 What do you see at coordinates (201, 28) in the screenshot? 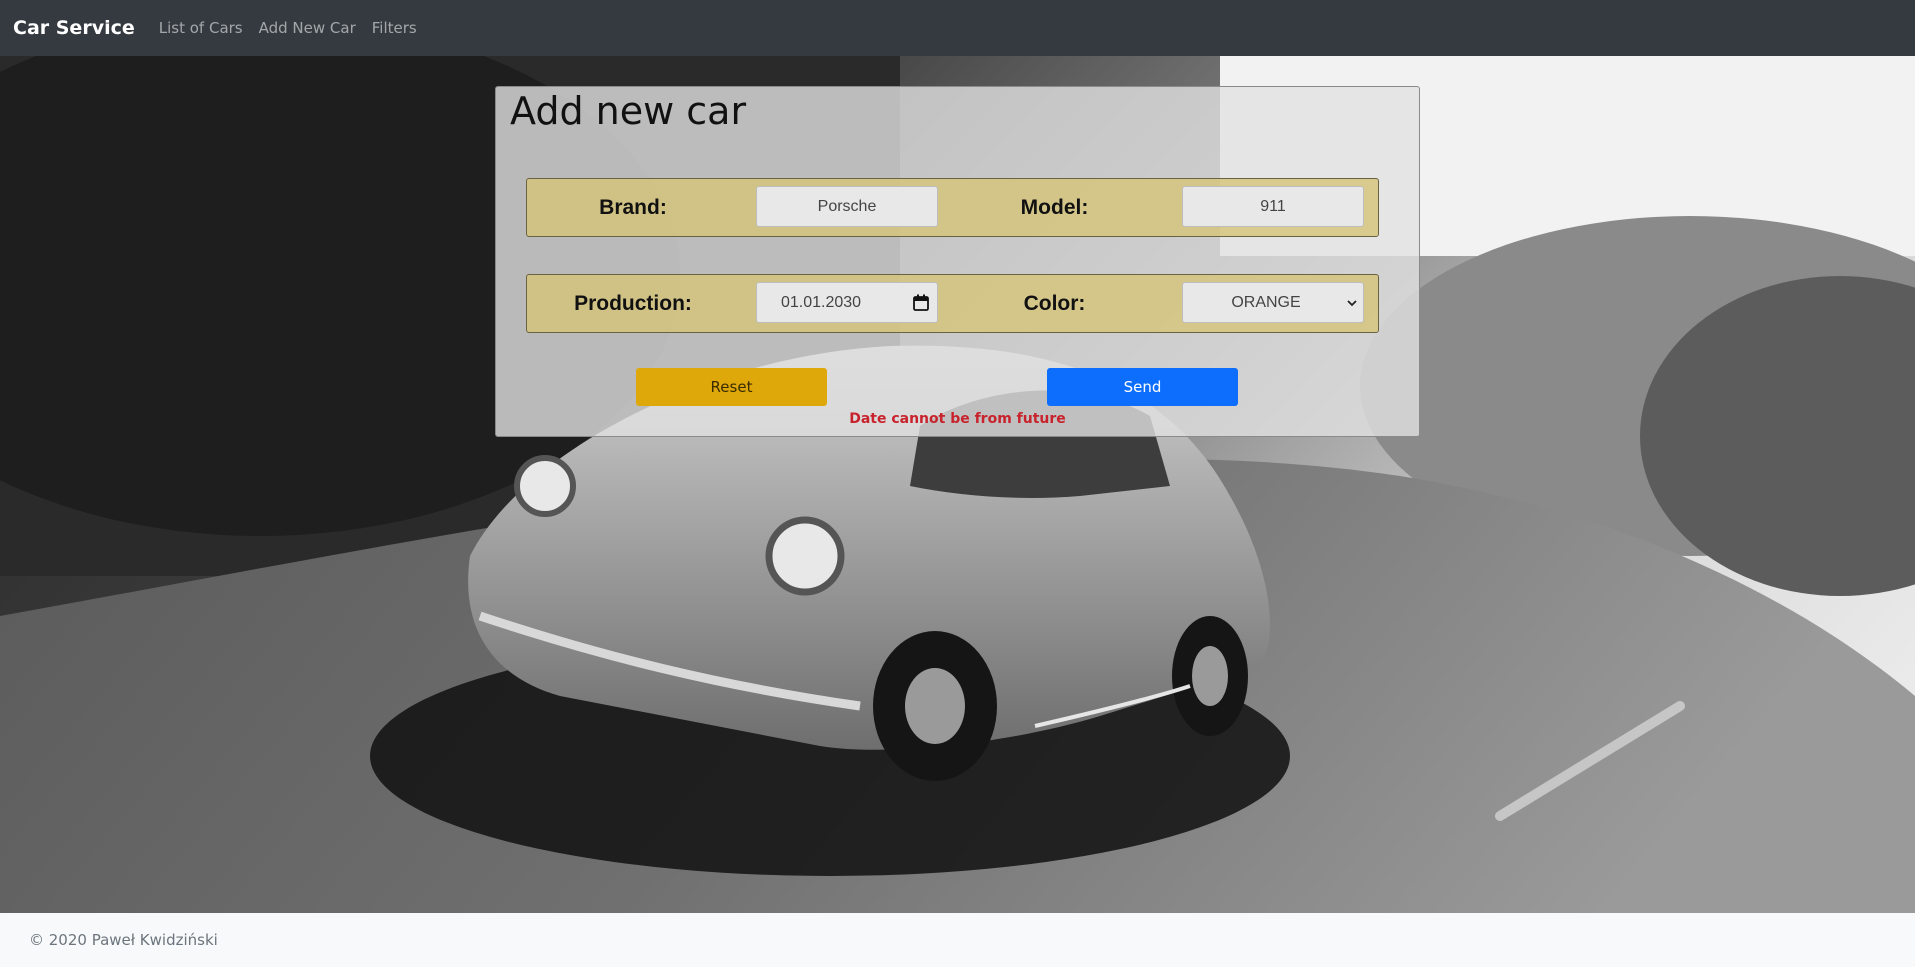
I see `nav-link-list-of-cars: List of Cars` at bounding box center [201, 28].